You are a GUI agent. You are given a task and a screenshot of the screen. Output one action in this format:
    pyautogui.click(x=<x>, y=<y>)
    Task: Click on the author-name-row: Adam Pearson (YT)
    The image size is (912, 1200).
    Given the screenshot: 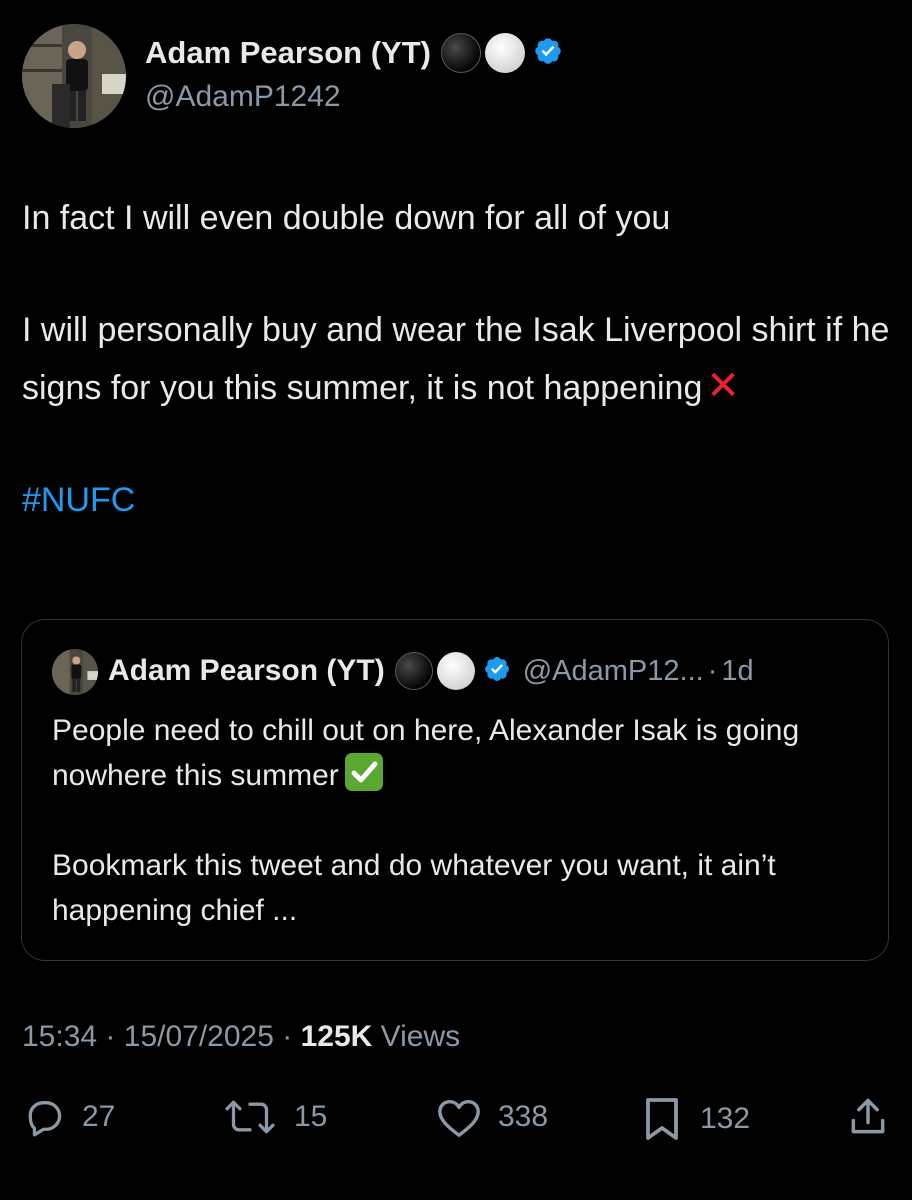 What is the action you would take?
    pyautogui.click(x=354, y=53)
    